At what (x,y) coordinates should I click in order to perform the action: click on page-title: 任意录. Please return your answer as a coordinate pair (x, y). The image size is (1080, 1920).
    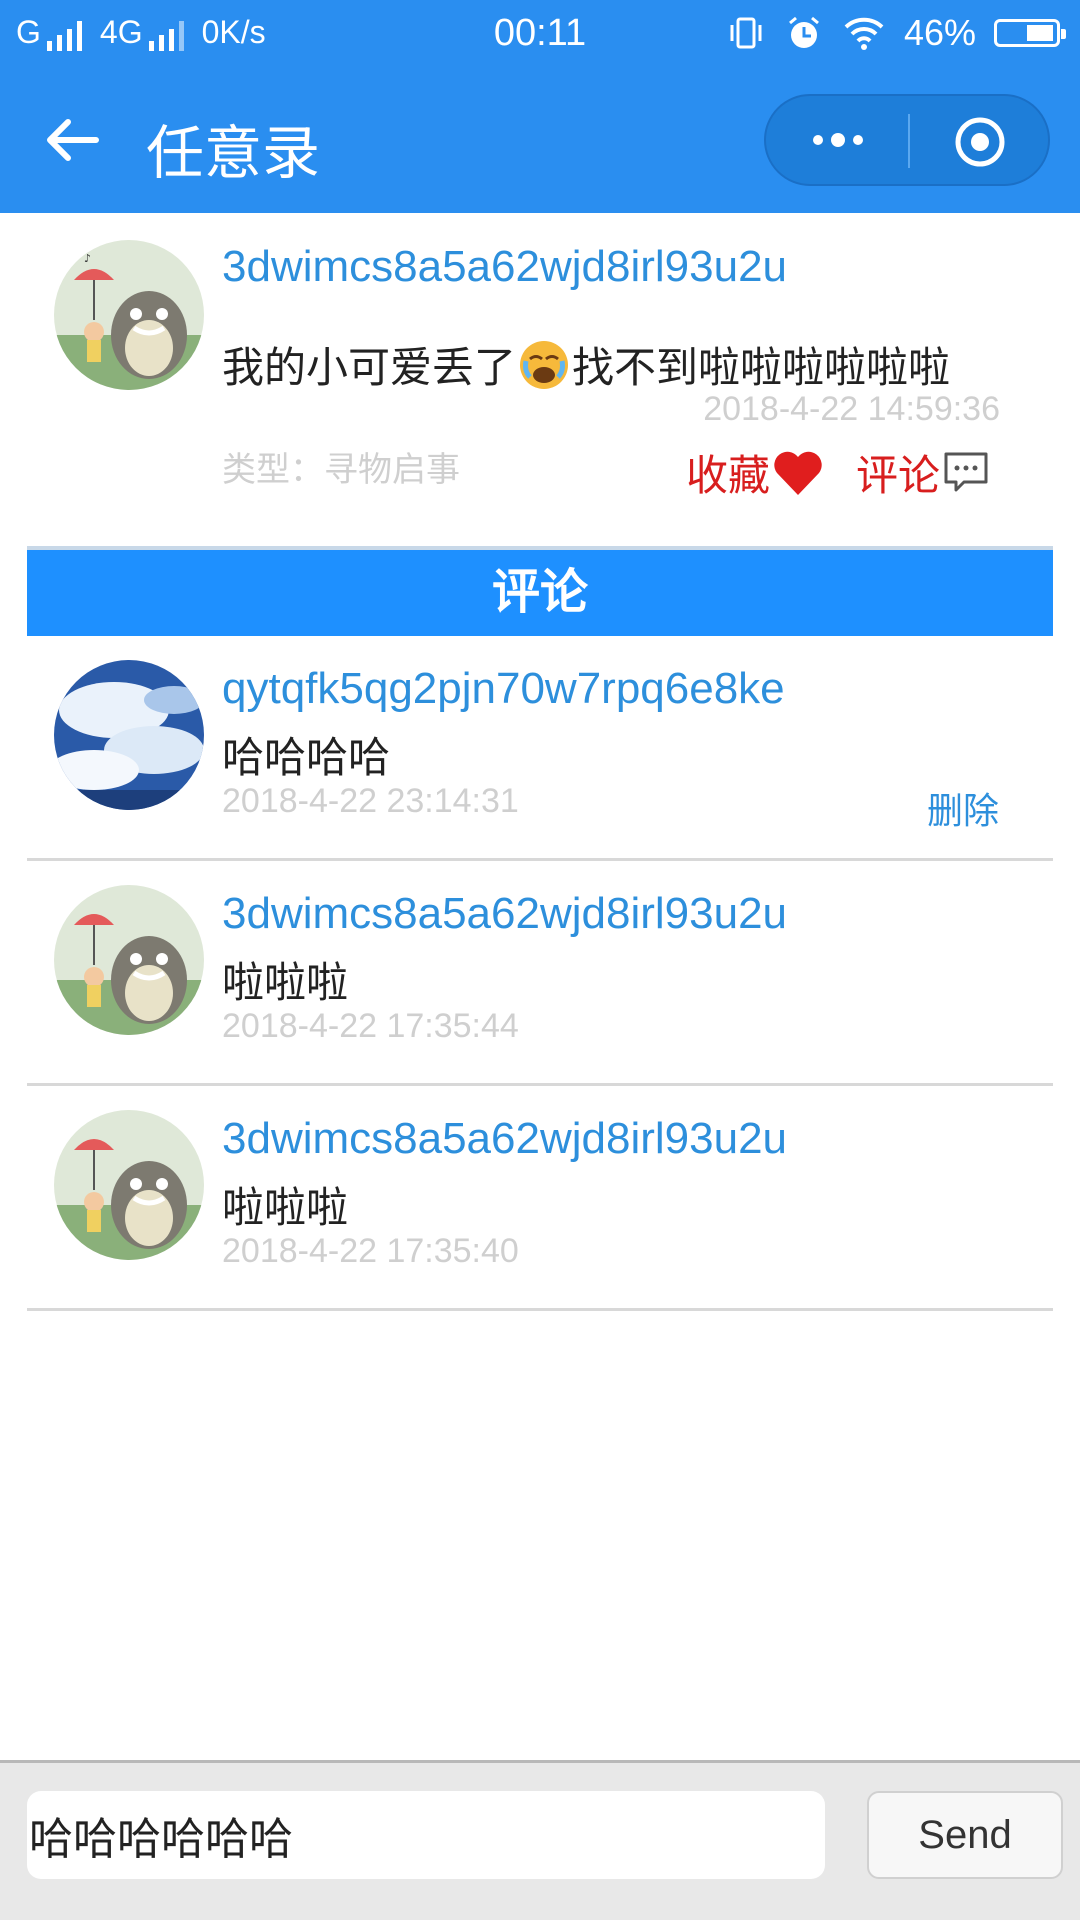
    Looking at the image, I should click on (233, 153).